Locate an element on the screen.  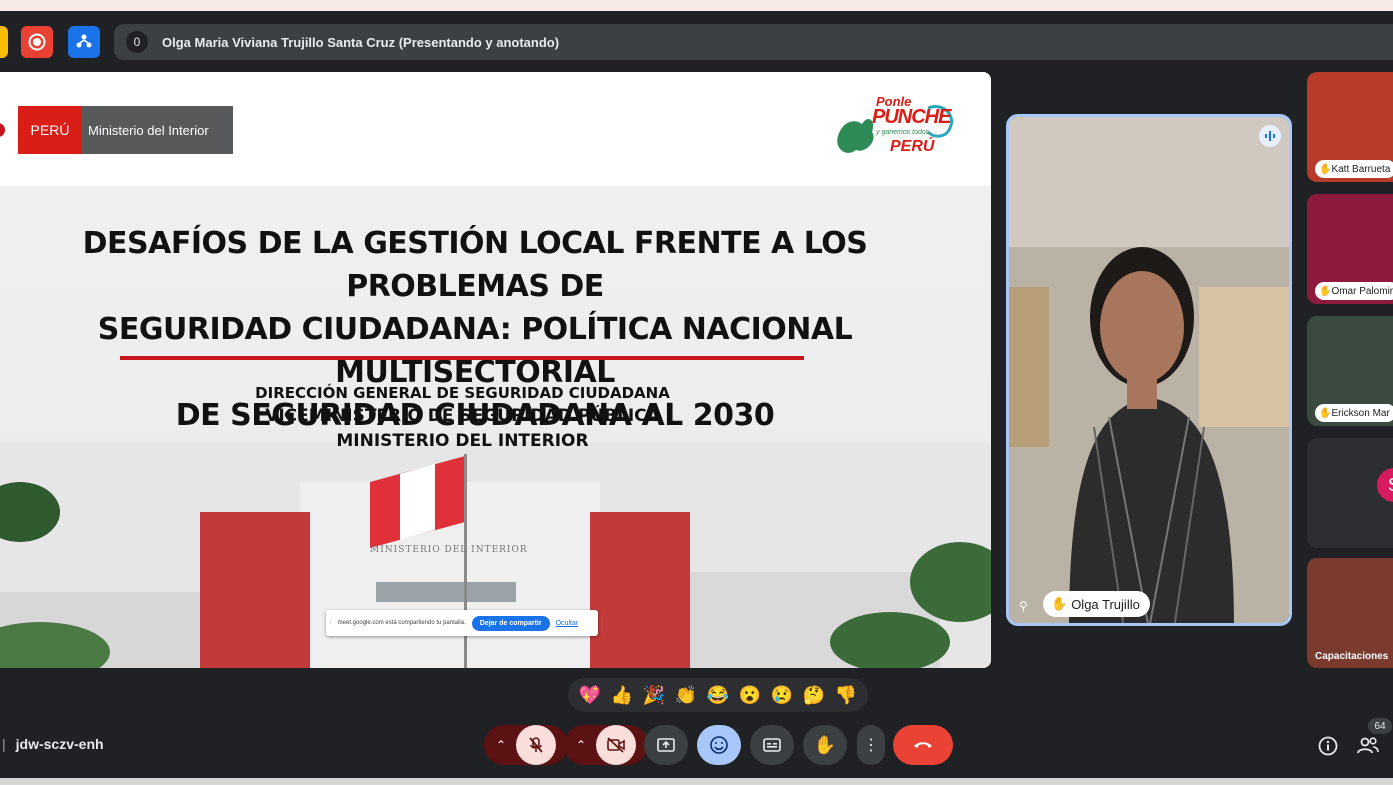
reaction-laugh: 😂 is located at coordinates (718, 695).